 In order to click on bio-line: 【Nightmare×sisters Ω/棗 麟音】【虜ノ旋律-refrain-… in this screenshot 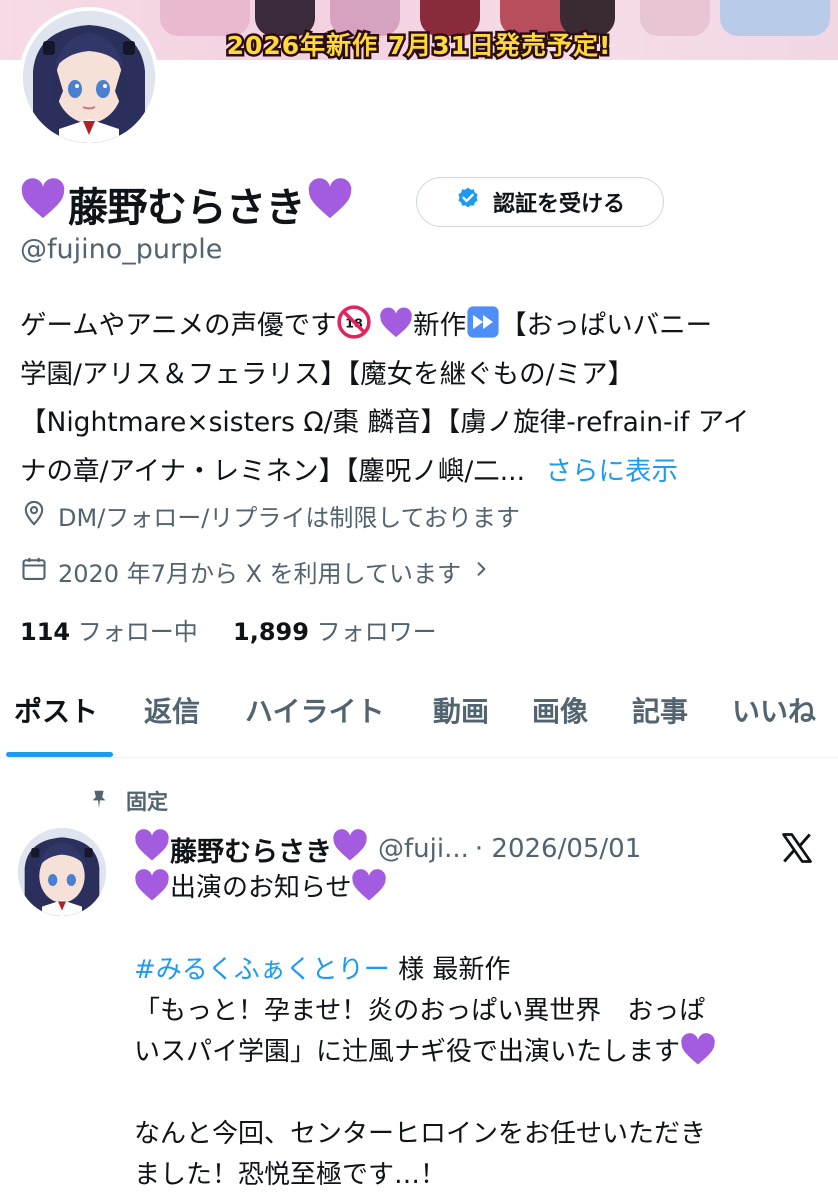, I will do `click(385, 422)`.